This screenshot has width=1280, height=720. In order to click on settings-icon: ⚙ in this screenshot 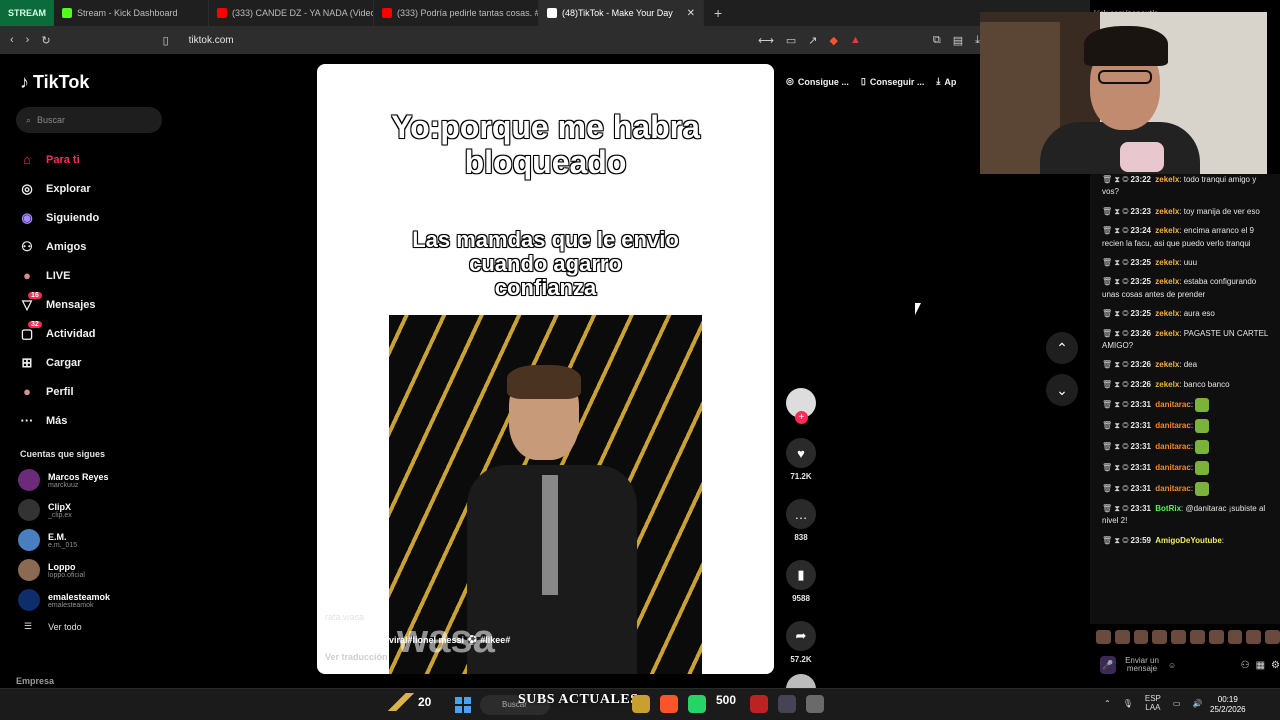, I will do `click(1275, 665)`.